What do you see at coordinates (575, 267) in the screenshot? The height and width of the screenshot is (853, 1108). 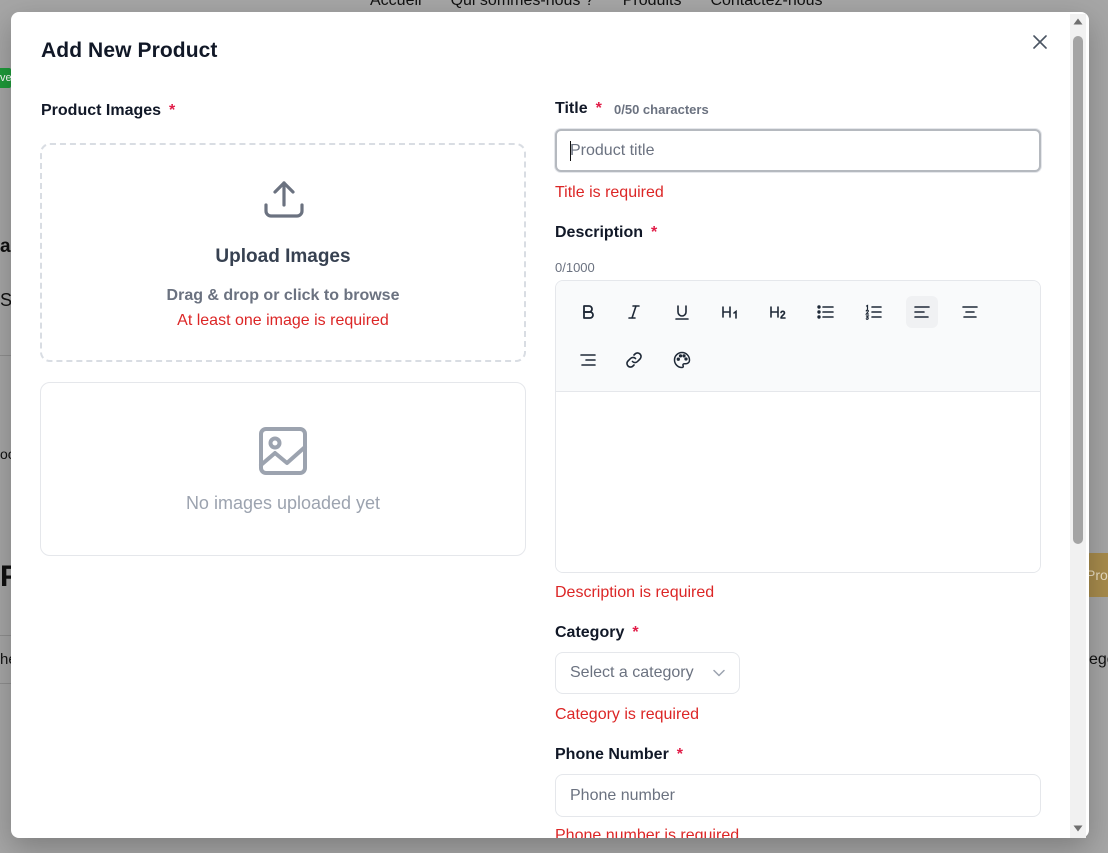 I see `description-char-count: 0/1000` at bounding box center [575, 267].